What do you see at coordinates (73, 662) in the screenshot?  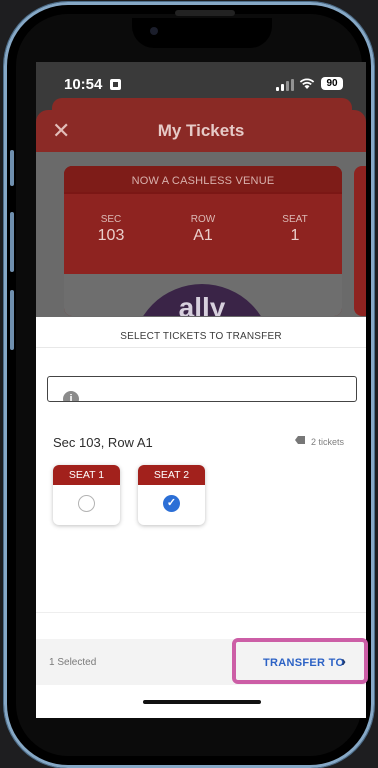 I see `selected-count: 1 Selected` at bounding box center [73, 662].